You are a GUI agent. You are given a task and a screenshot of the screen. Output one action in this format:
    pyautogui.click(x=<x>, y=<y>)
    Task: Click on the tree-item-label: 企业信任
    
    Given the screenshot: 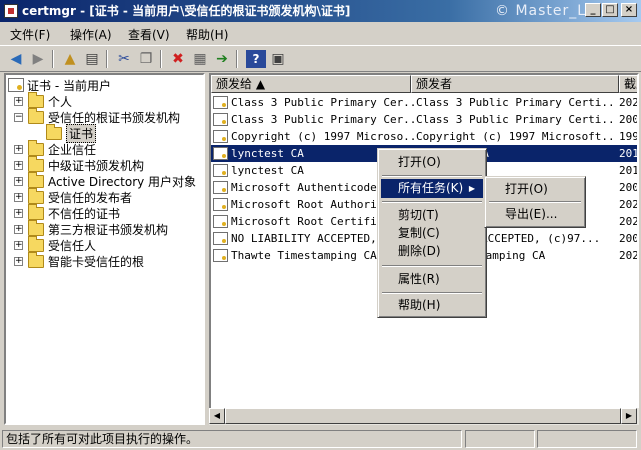 What is the action you would take?
    pyautogui.click(x=72, y=149)
    